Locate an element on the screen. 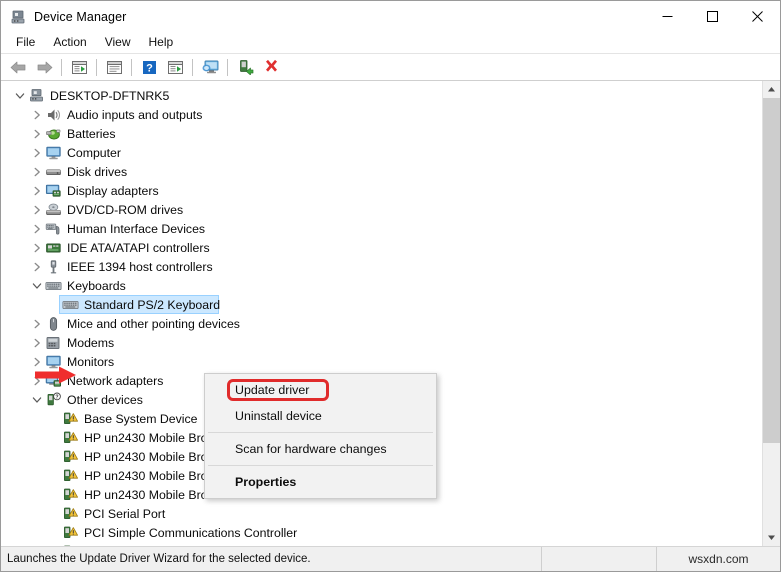 This screenshot has width=781, height=572. vertical-scrollbar is located at coordinates (771, 313).